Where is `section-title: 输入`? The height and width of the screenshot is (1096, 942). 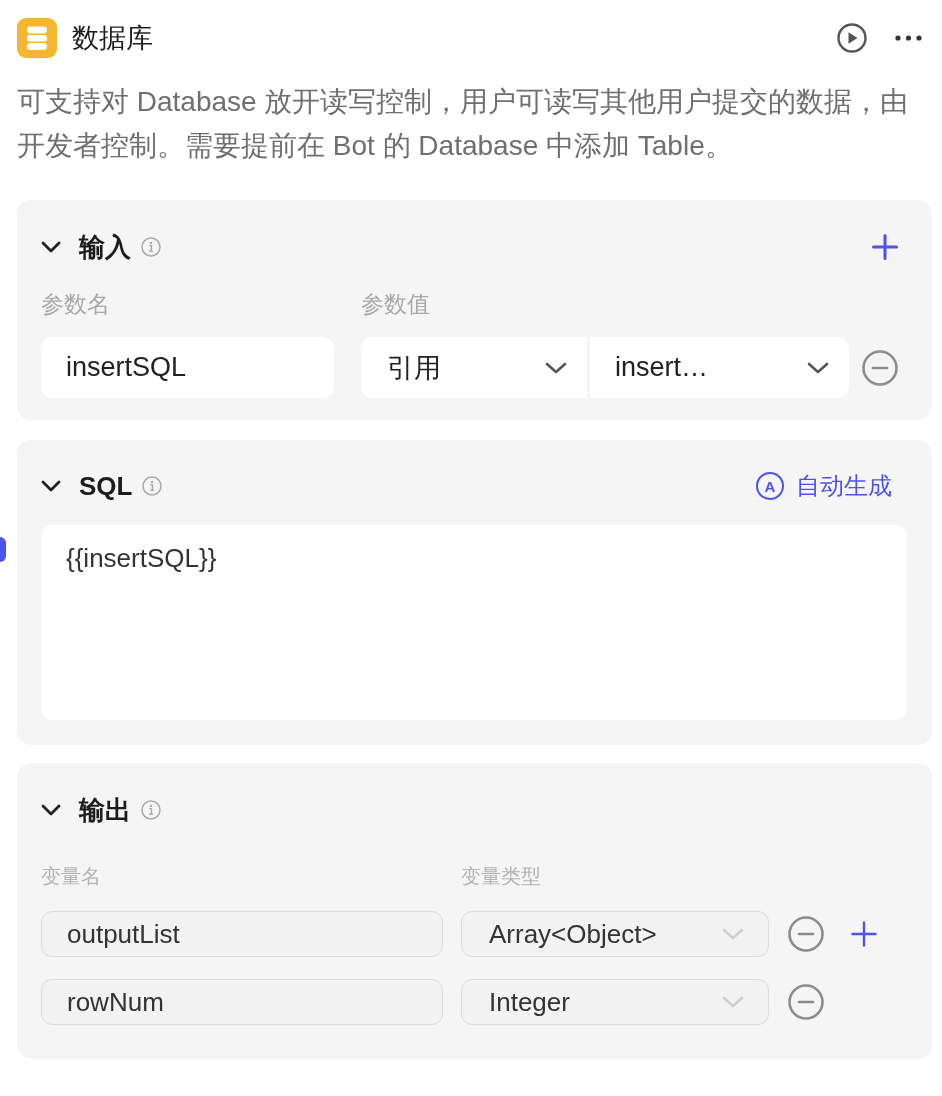
section-title: 输入 is located at coordinates (105, 247).